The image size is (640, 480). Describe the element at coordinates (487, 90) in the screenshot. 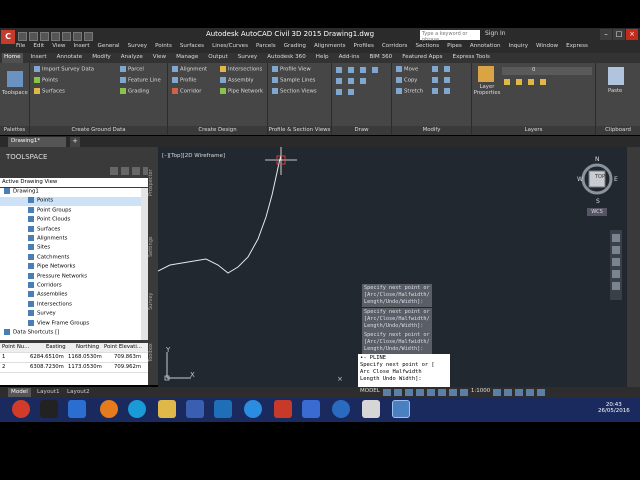

I see `layer-properties-button: Layer Properties` at that location.